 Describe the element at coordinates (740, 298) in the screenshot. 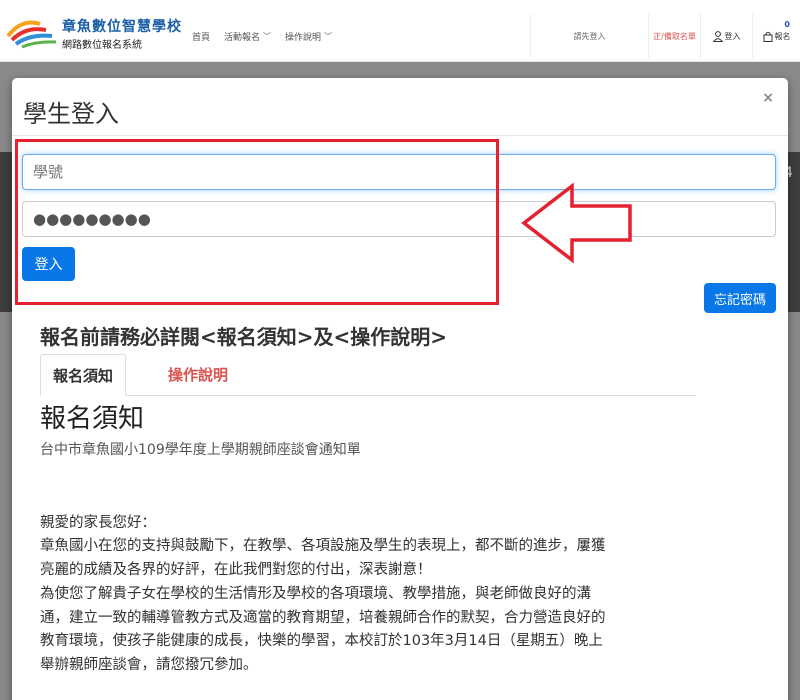

I see `forgot-password-button: 忘記密碼` at that location.